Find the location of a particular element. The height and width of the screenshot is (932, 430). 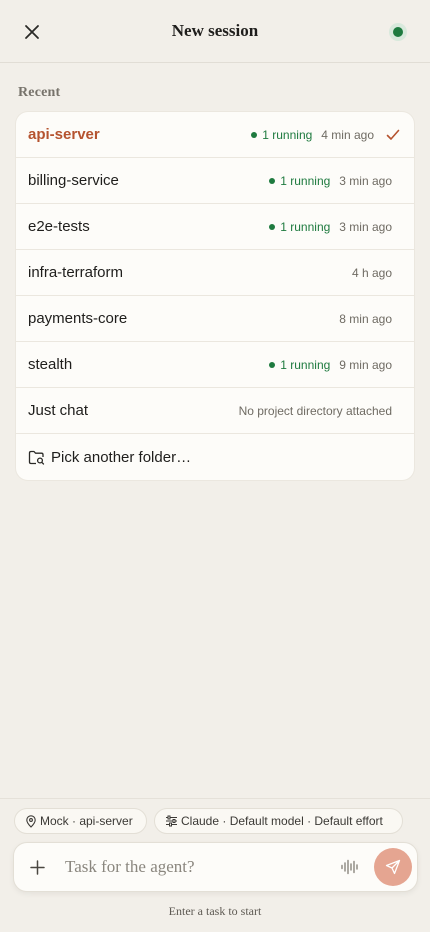

model-chip: Claude · Default model · Default effort is located at coordinates (278, 821).